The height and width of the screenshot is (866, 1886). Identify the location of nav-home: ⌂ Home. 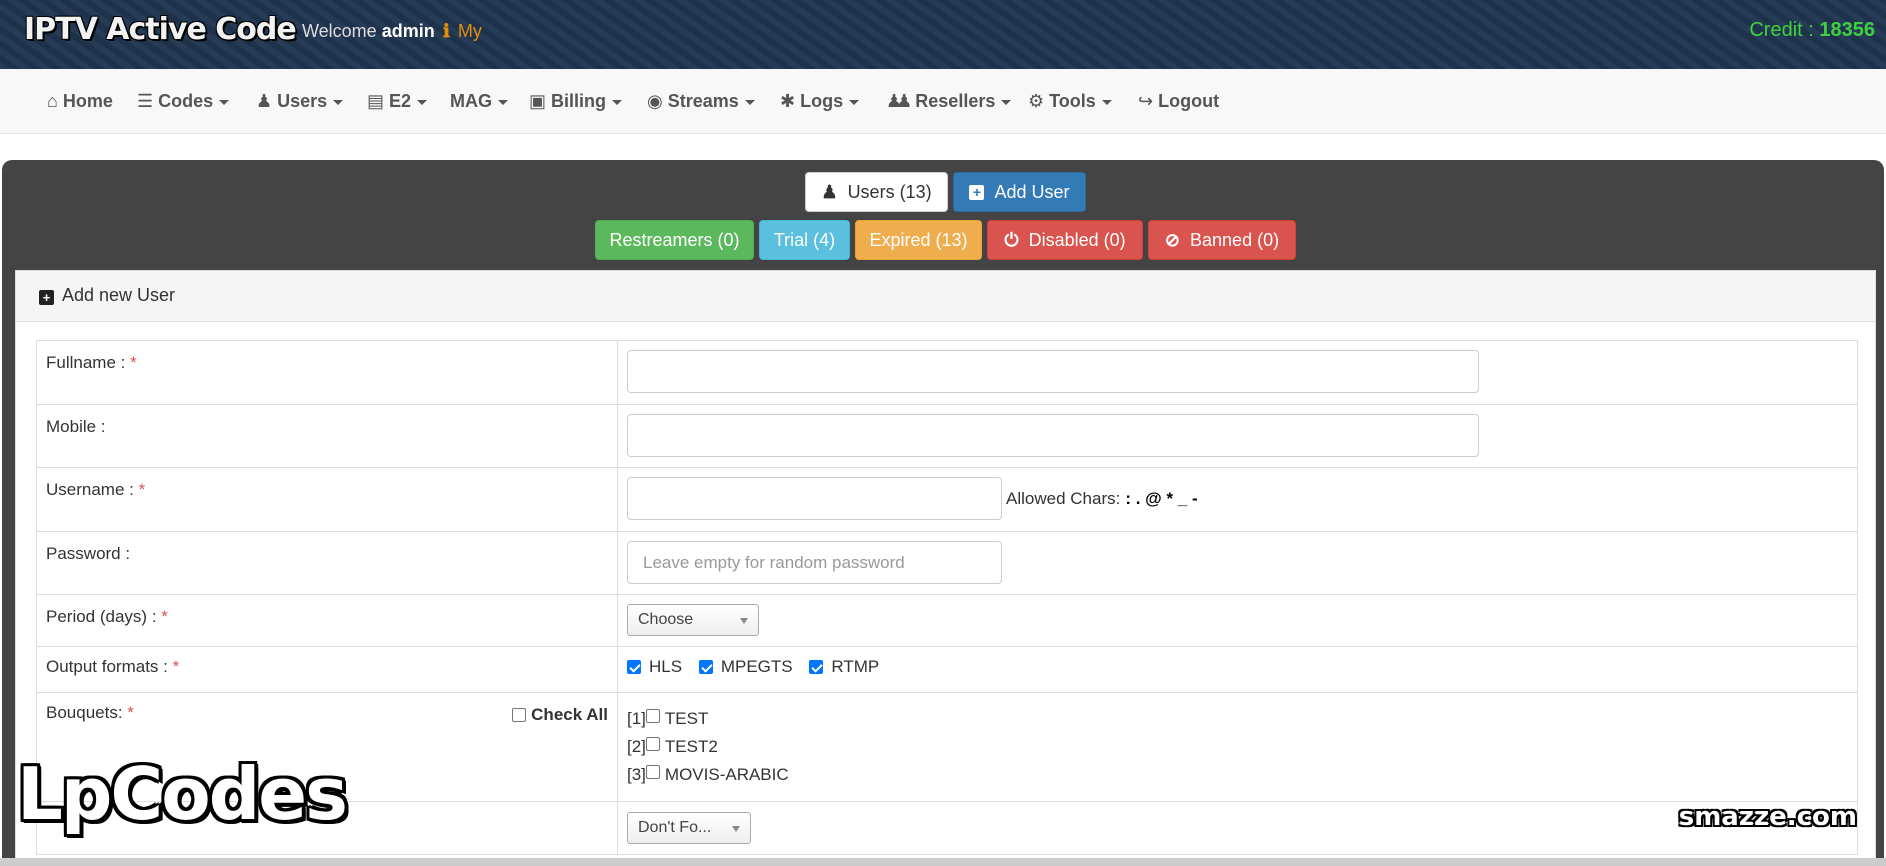
(80, 101).